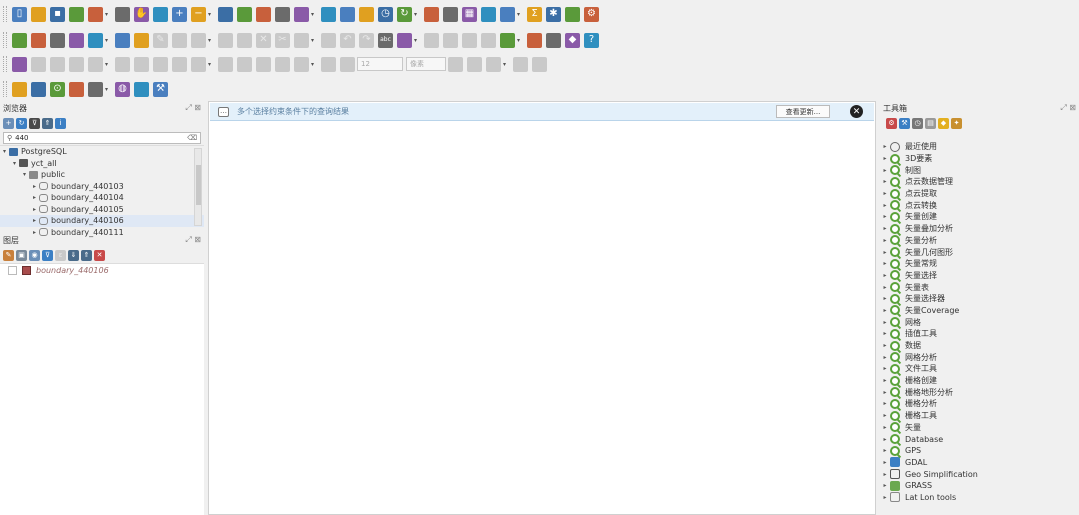  I want to click on layer-item: boundary_440106, so click(102, 270).